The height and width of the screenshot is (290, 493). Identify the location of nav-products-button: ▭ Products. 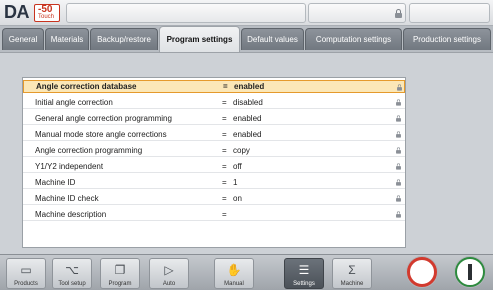
(26, 273).